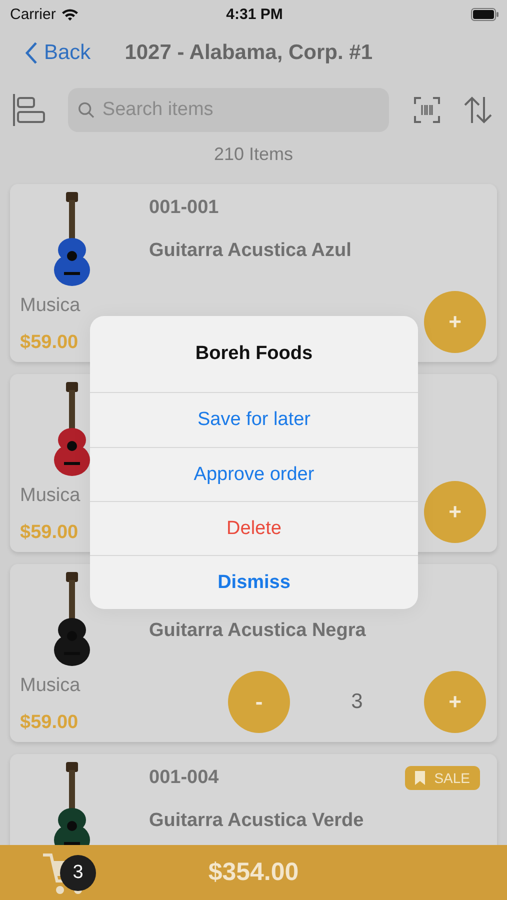 The width and height of the screenshot is (507, 900). I want to click on barcode-scan-icon, so click(427, 110).